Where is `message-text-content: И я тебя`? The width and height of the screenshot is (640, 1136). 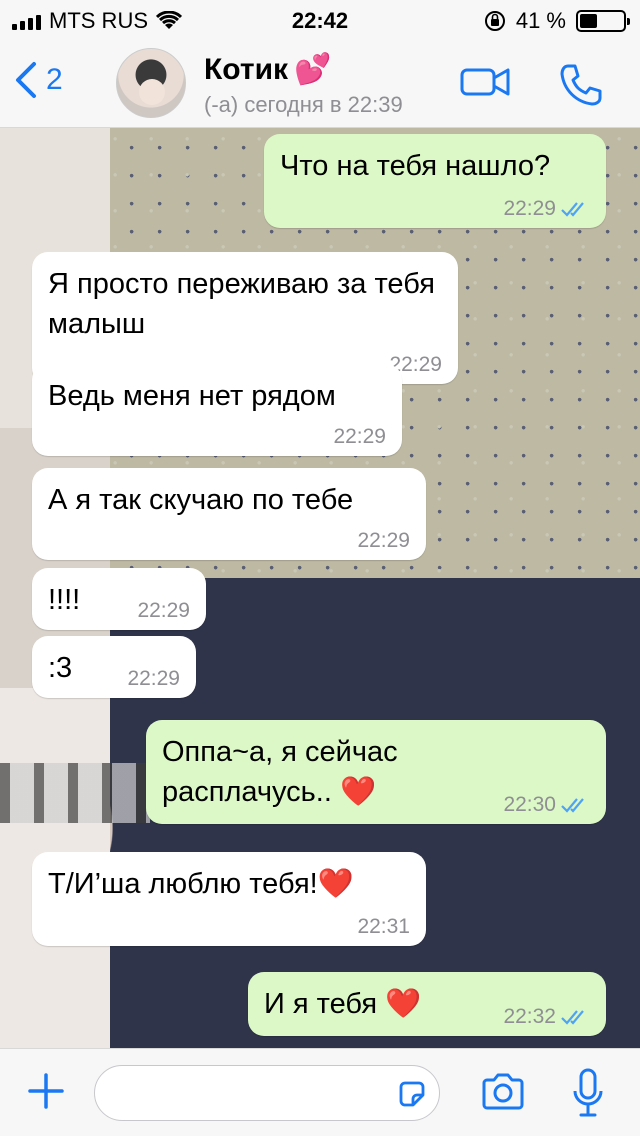 message-text-content: И я тебя is located at coordinates (321, 1004).